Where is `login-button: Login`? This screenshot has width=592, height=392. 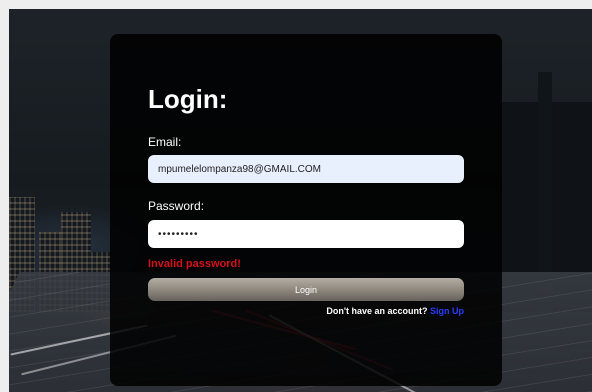 login-button: Login is located at coordinates (306, 289).